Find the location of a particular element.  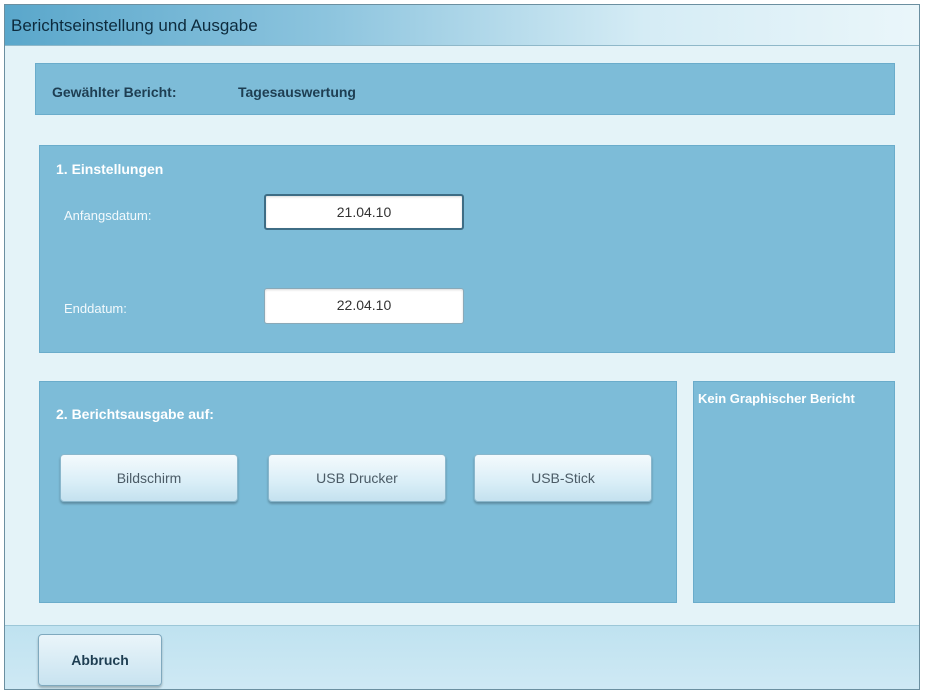

end-date-field: 22.04.10 is located at coordinates (364, 306).